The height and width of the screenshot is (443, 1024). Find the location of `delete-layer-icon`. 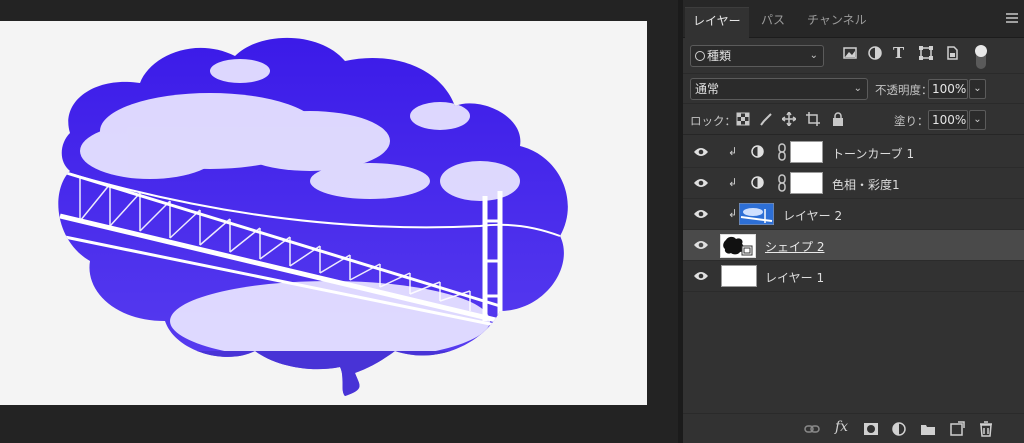

delete-layer-icon is located at coordinates (986, 429).